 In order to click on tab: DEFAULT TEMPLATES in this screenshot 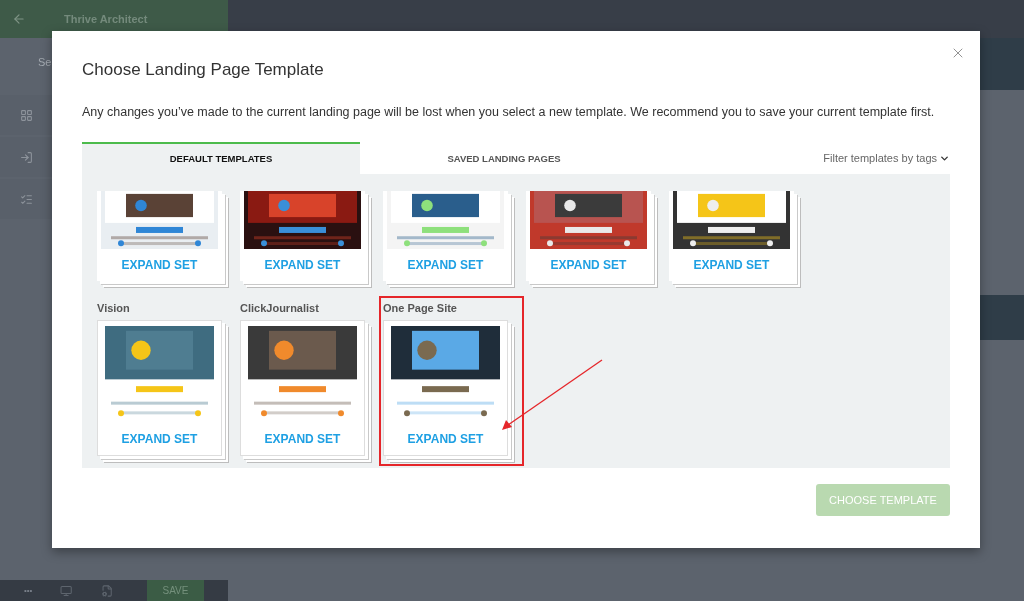, I will do `click(221, 158)`.